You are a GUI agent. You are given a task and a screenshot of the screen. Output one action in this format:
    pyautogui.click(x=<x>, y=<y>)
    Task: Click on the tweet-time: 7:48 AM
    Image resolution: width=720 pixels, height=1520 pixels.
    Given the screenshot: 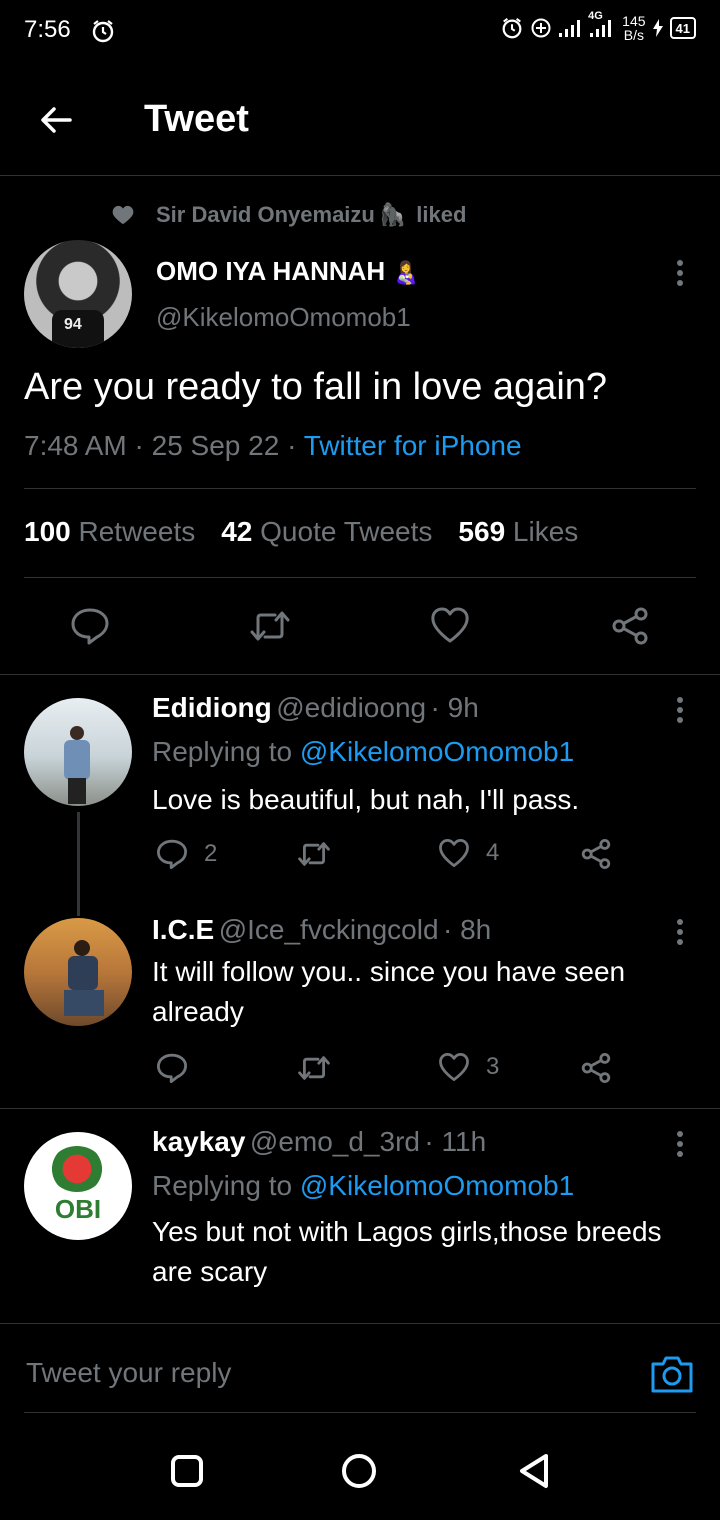 What is the action you would take?
    pyautogui.click(x=75, y=445)
    